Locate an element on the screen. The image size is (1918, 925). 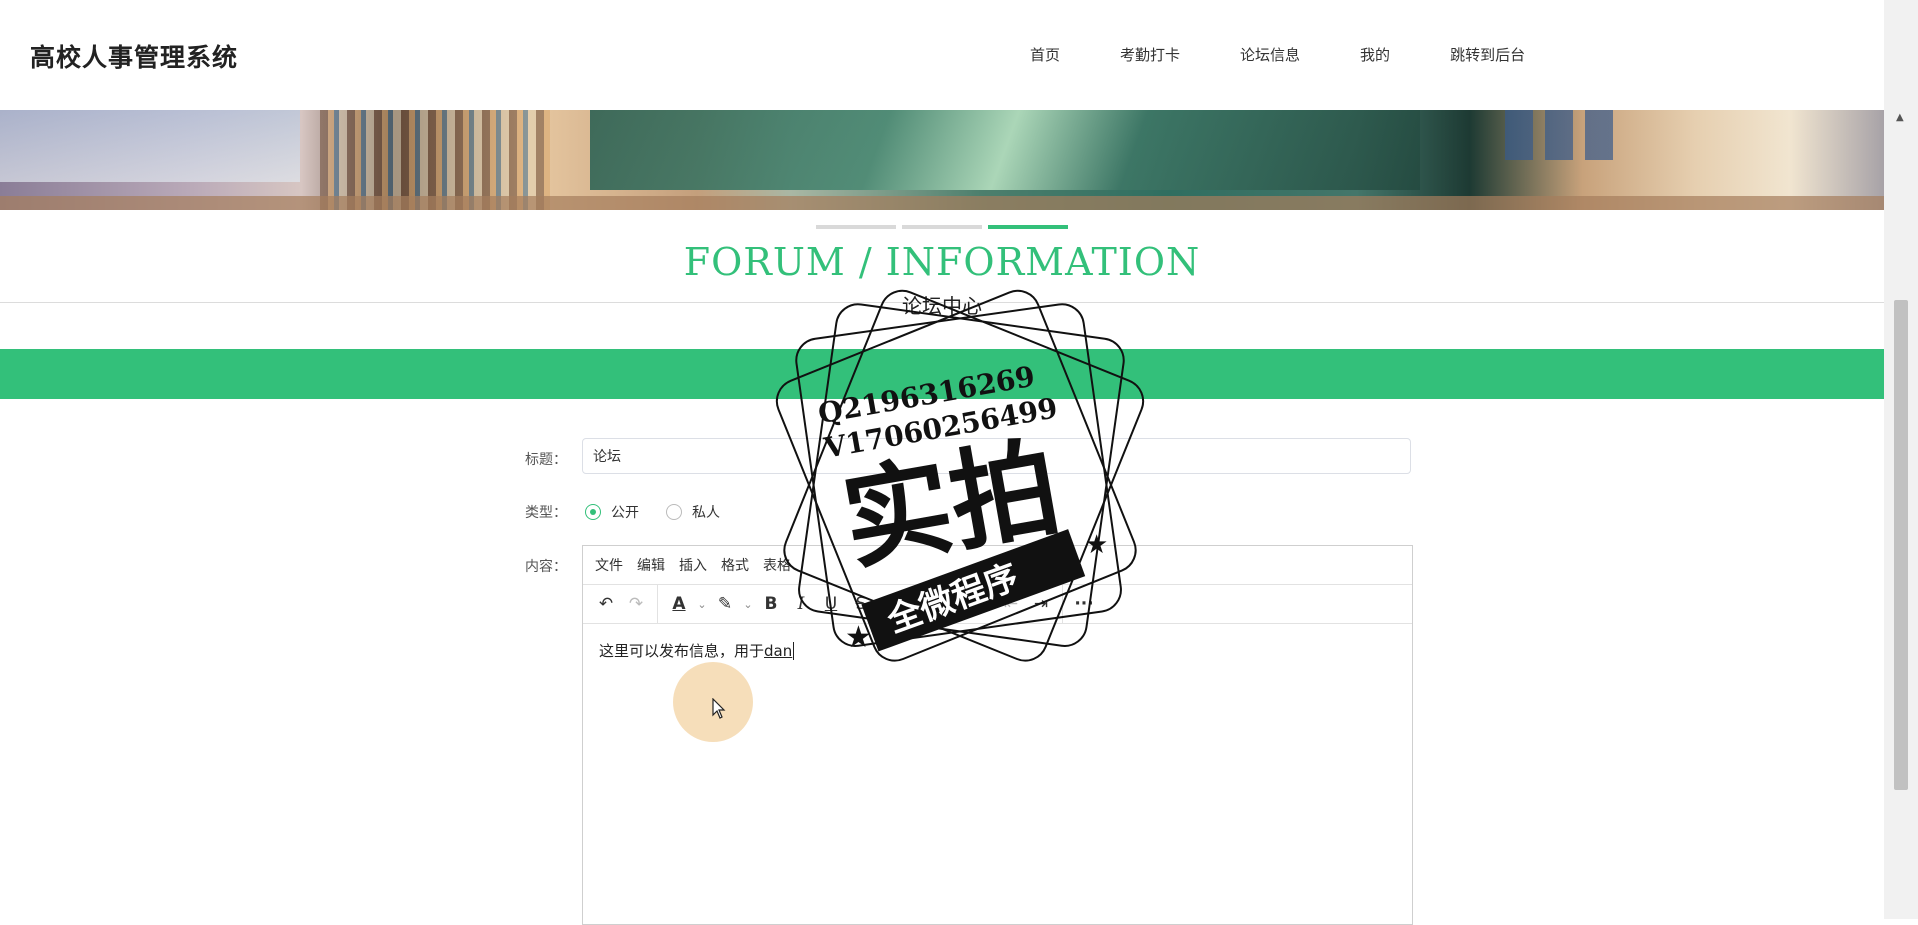
chevron-down-icon: ⌄ is located at coordinates (702, 604).